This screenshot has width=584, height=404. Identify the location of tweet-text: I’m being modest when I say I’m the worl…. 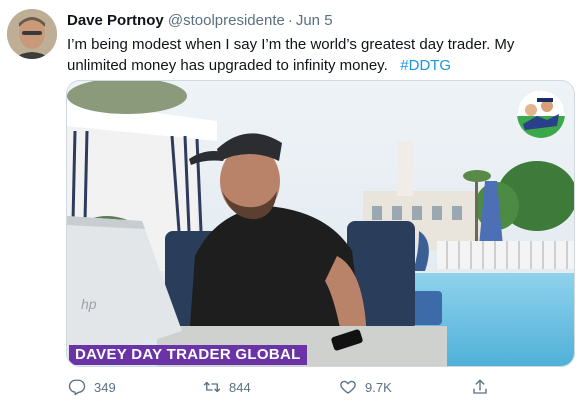
(317, 55).